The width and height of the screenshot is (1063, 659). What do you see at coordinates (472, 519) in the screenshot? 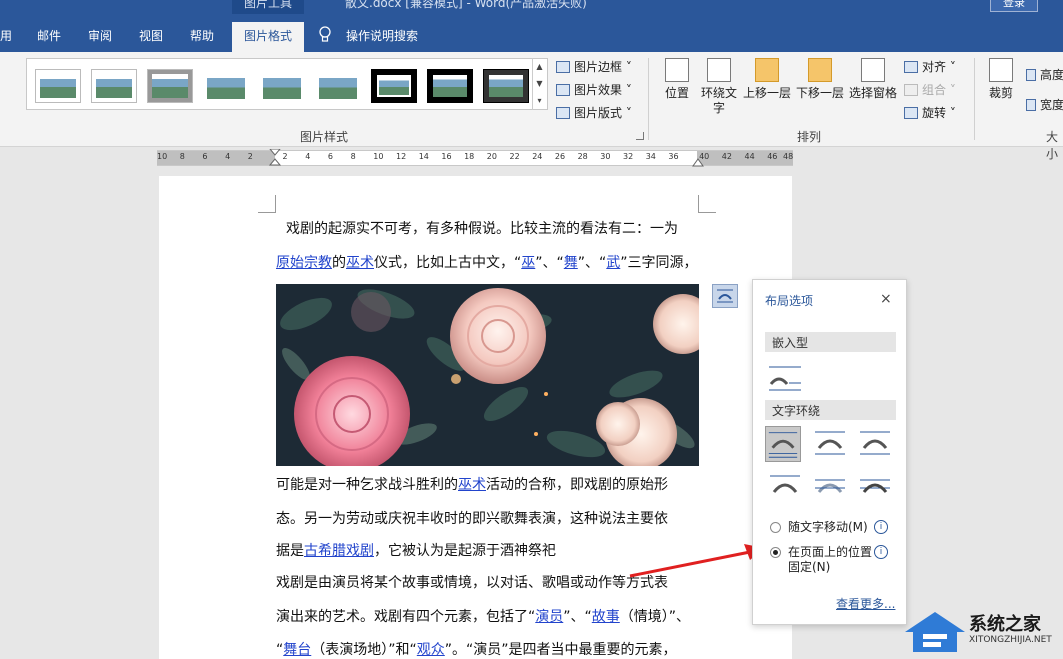
I see `paragraph-line: 态。另一为劳动或庆祝丰收时的即兴歌舞表演，这种说法主要依` at bounding box center [472, 519].